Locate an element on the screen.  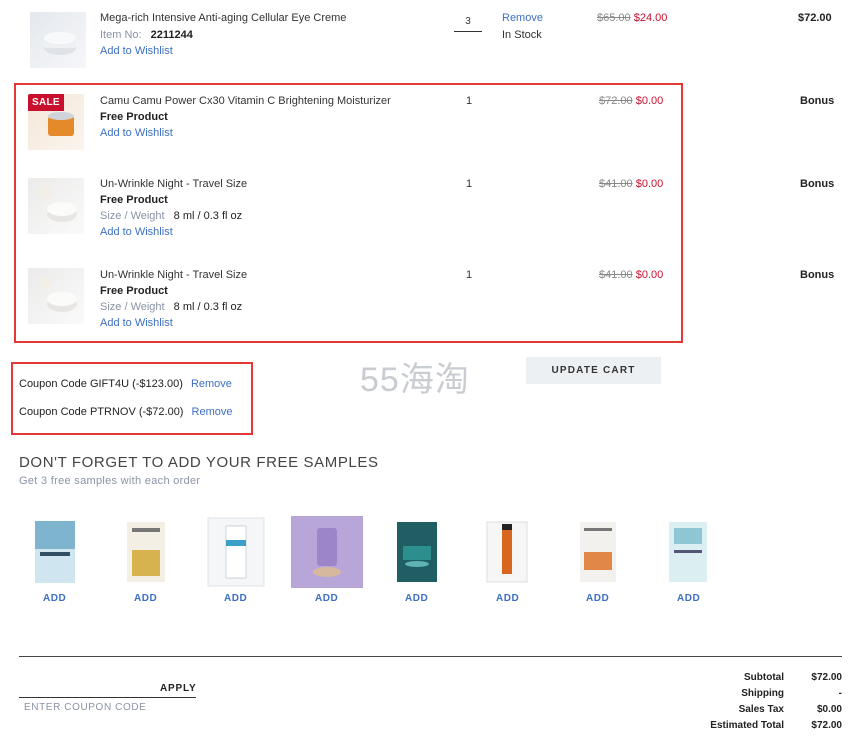
original-price: $65.00 is located at coordinates (614, 18).